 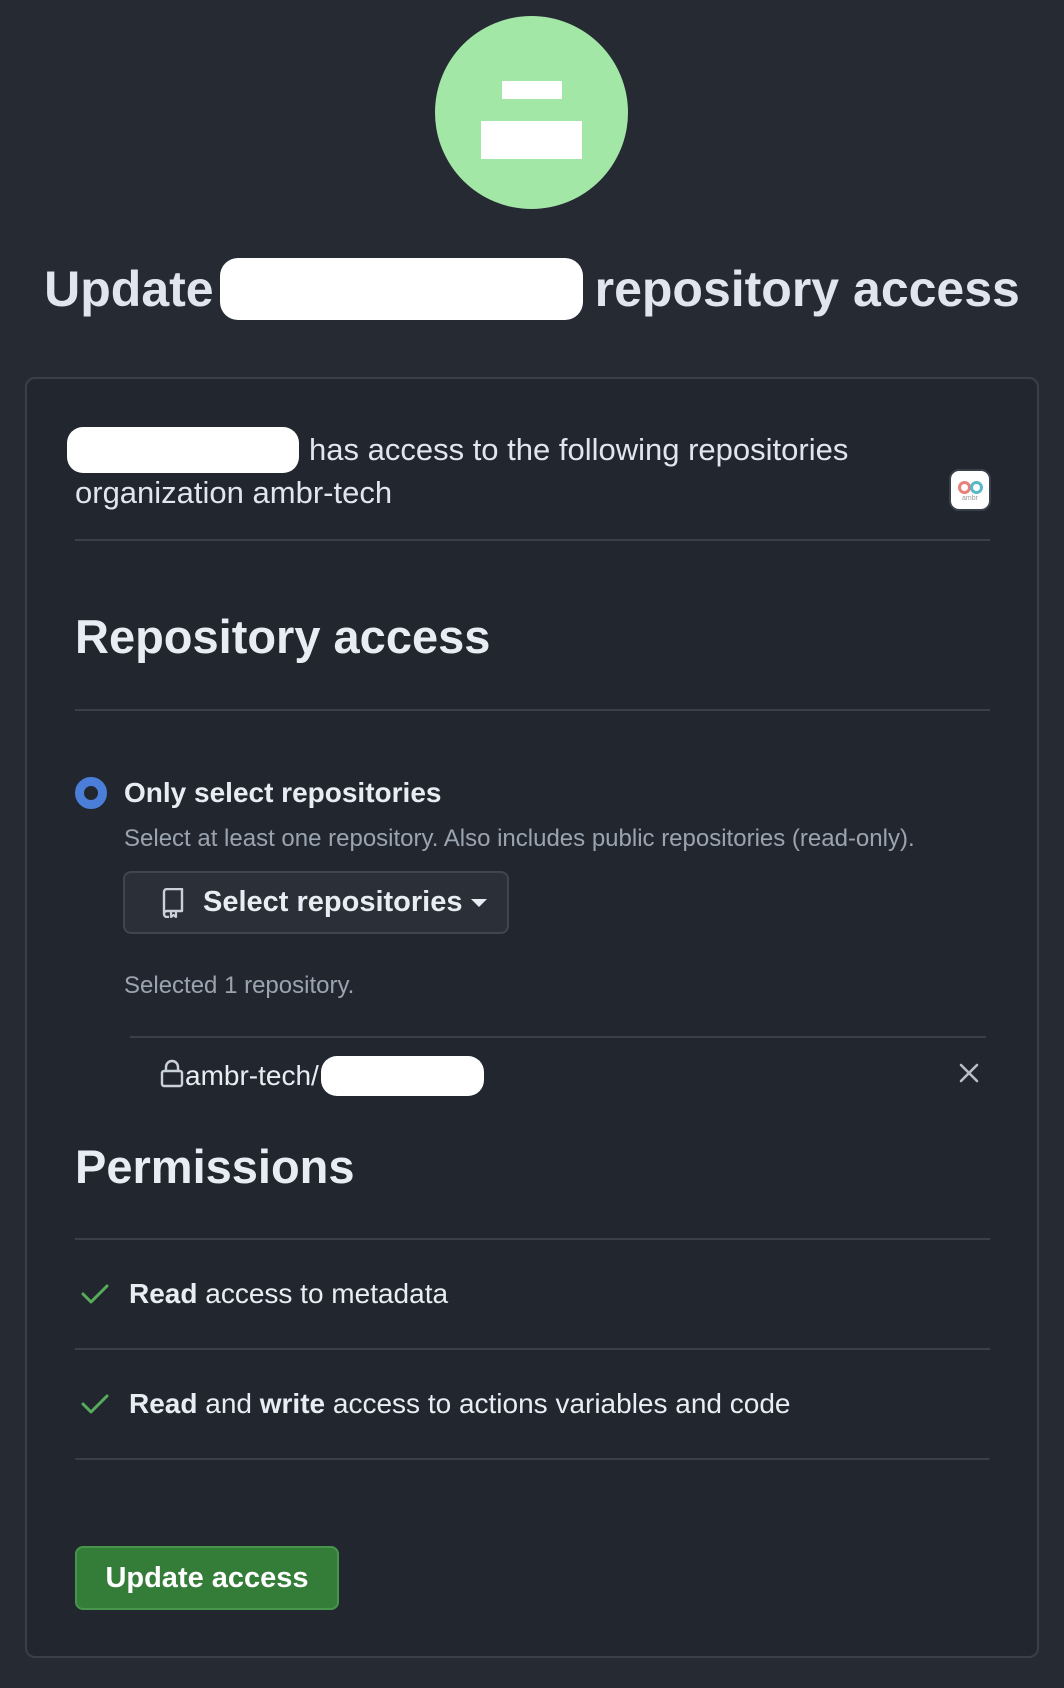 What do you see at coordinates (283, 636) in the screenshot?
I see `repository-access-heading: Repository access` at bounding box center [283, 636].